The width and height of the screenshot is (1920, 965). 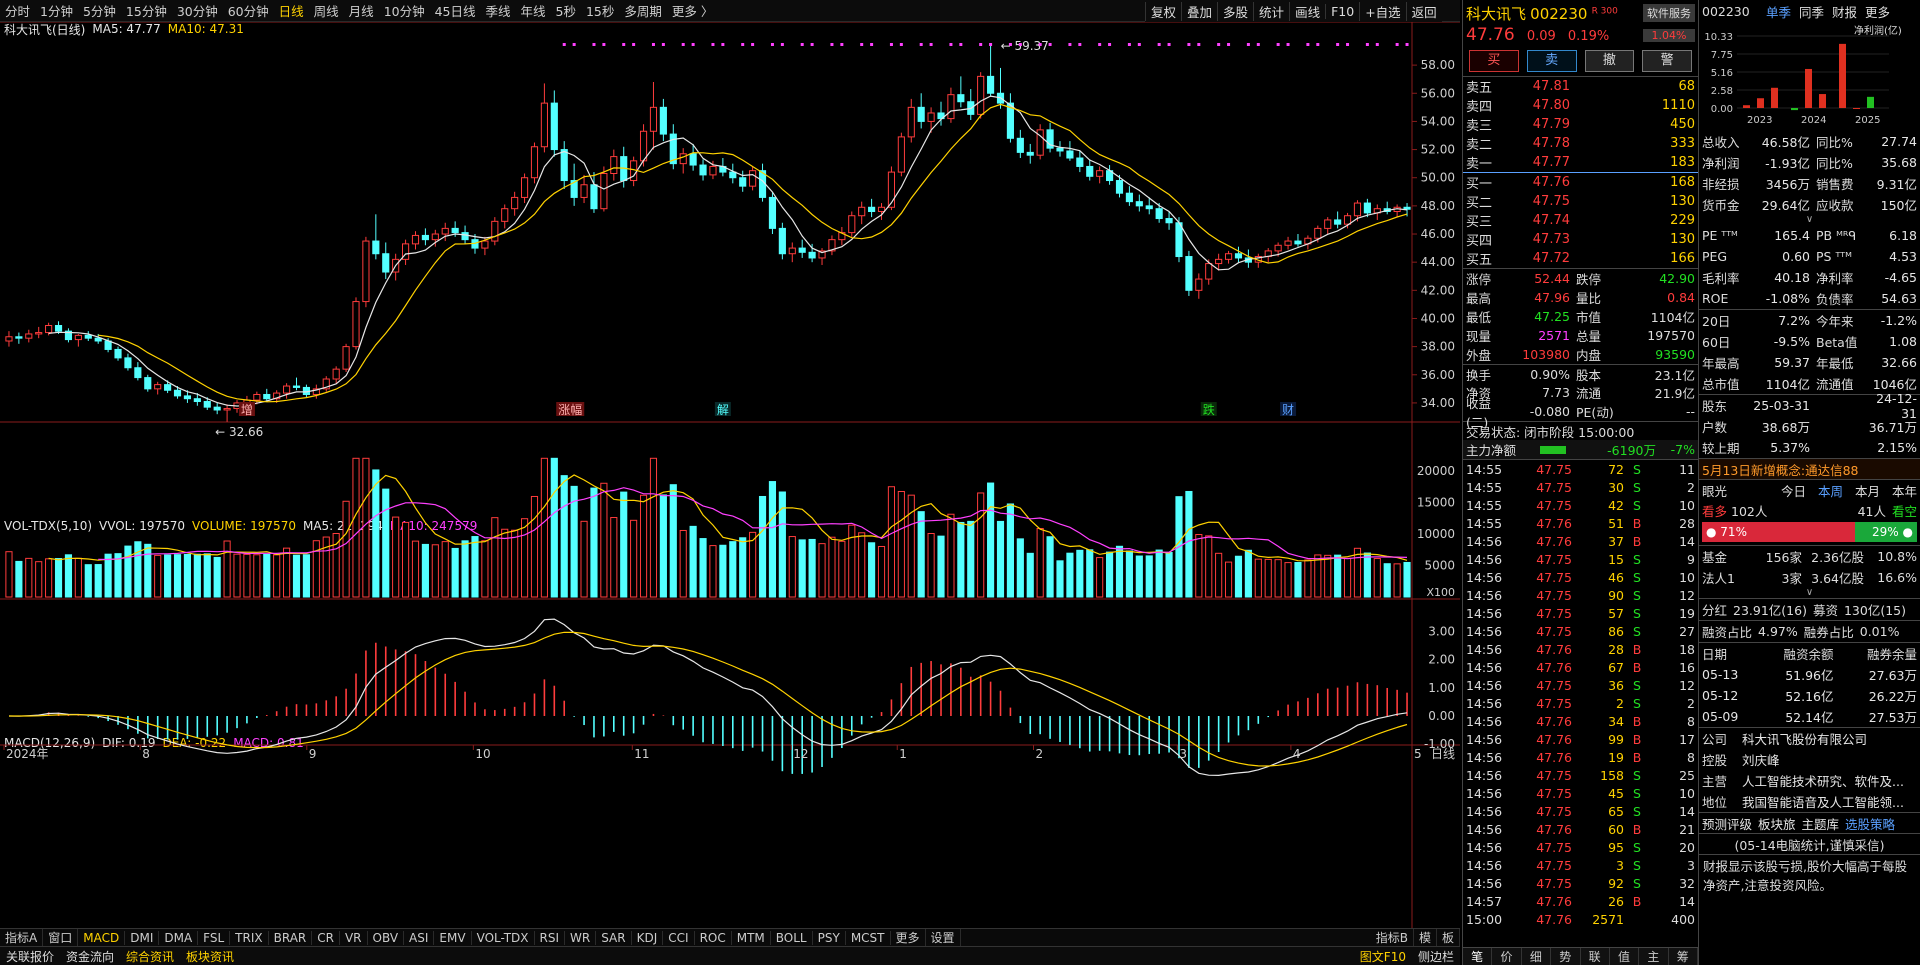 I want to click on info-tab-0: 单季, so click(x=1778, y=11).